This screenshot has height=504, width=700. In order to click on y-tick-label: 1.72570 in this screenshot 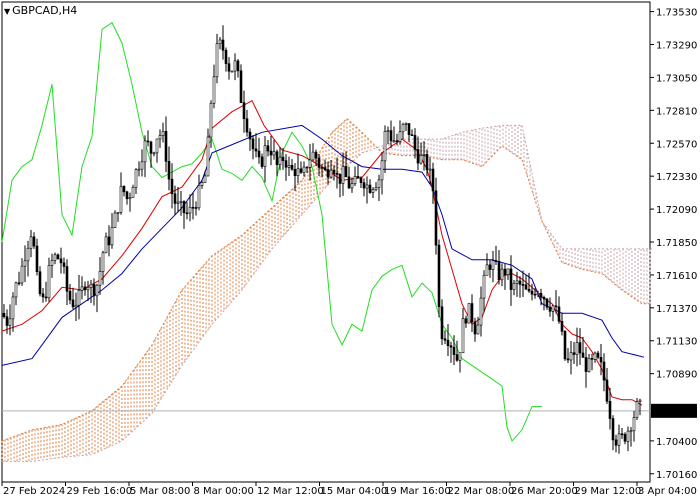, I will do `click(676, 144)`.